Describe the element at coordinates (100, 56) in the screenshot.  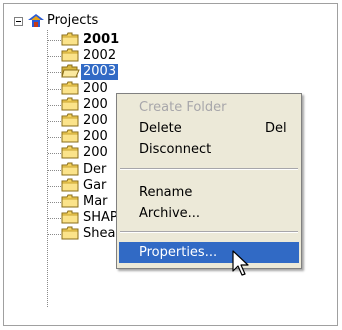
I see `tree-item-label: 2002` at that location.